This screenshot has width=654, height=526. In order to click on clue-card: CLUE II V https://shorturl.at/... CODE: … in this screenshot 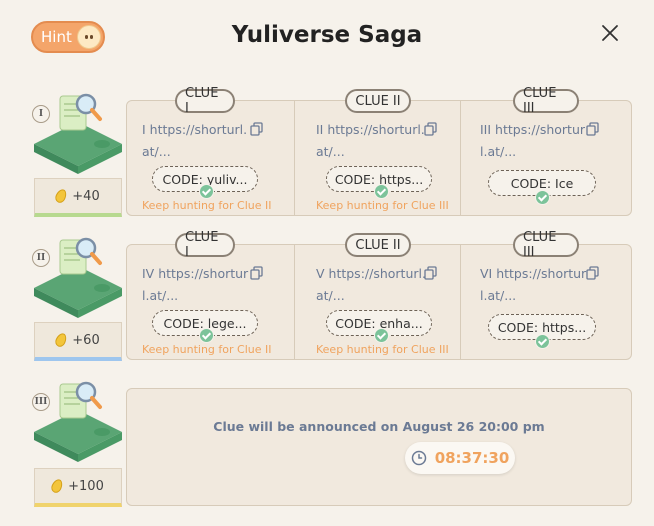, I will do `click(377, 297)`.